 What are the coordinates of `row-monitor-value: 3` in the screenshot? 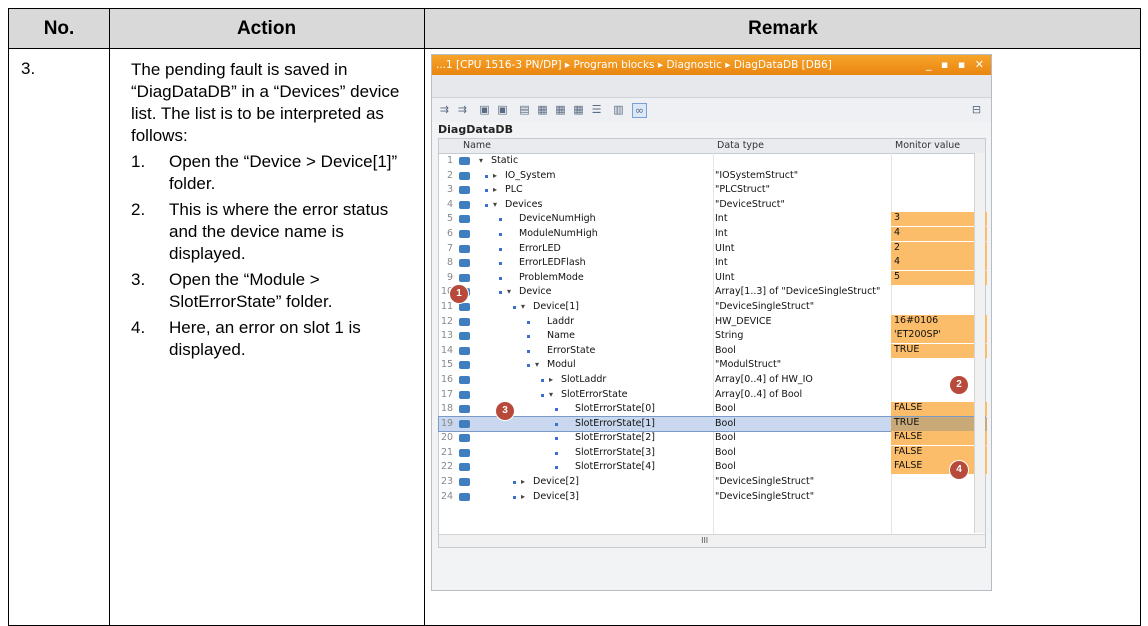 It's located at (939, 219).